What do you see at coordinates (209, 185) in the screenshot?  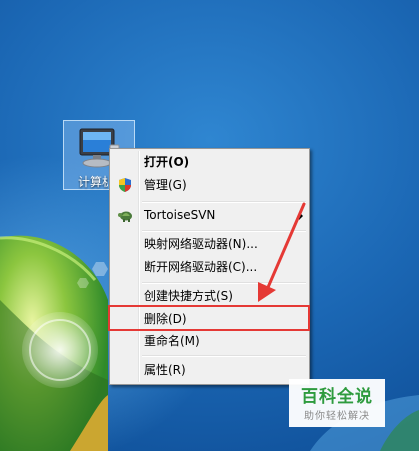 I see `menu-item-manage: 管理(G)` at bounding box center [209, 185].